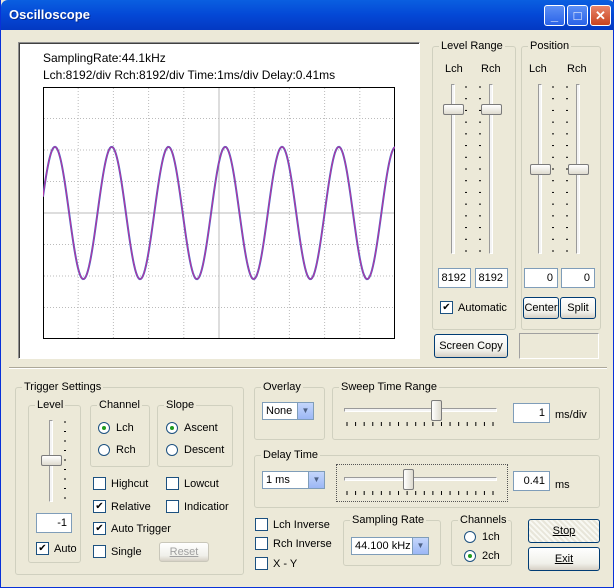 This screenshot has height=588, width=614. Describe the element at coordinates (541, 308) in the screenshot. I see `center-button: Center` at that location.